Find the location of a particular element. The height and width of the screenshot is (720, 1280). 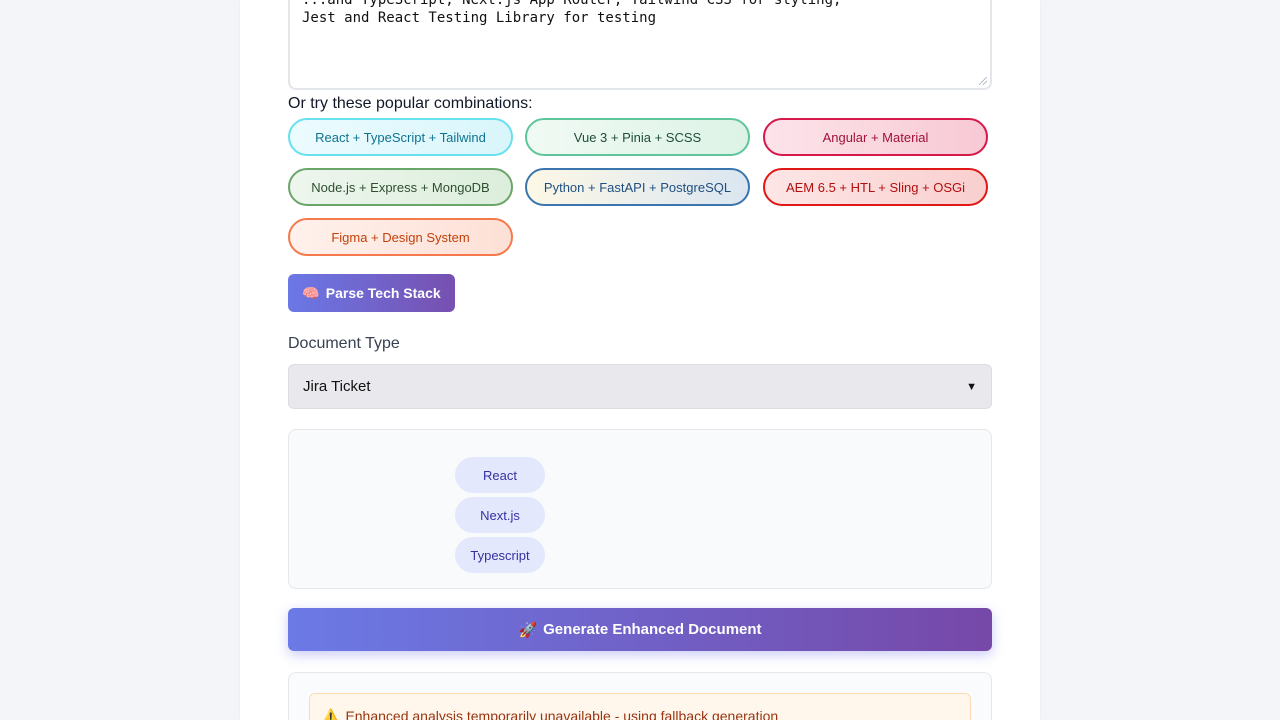

document-type-select: Jira Ticket ▼ is located at coordinates (640, 386).